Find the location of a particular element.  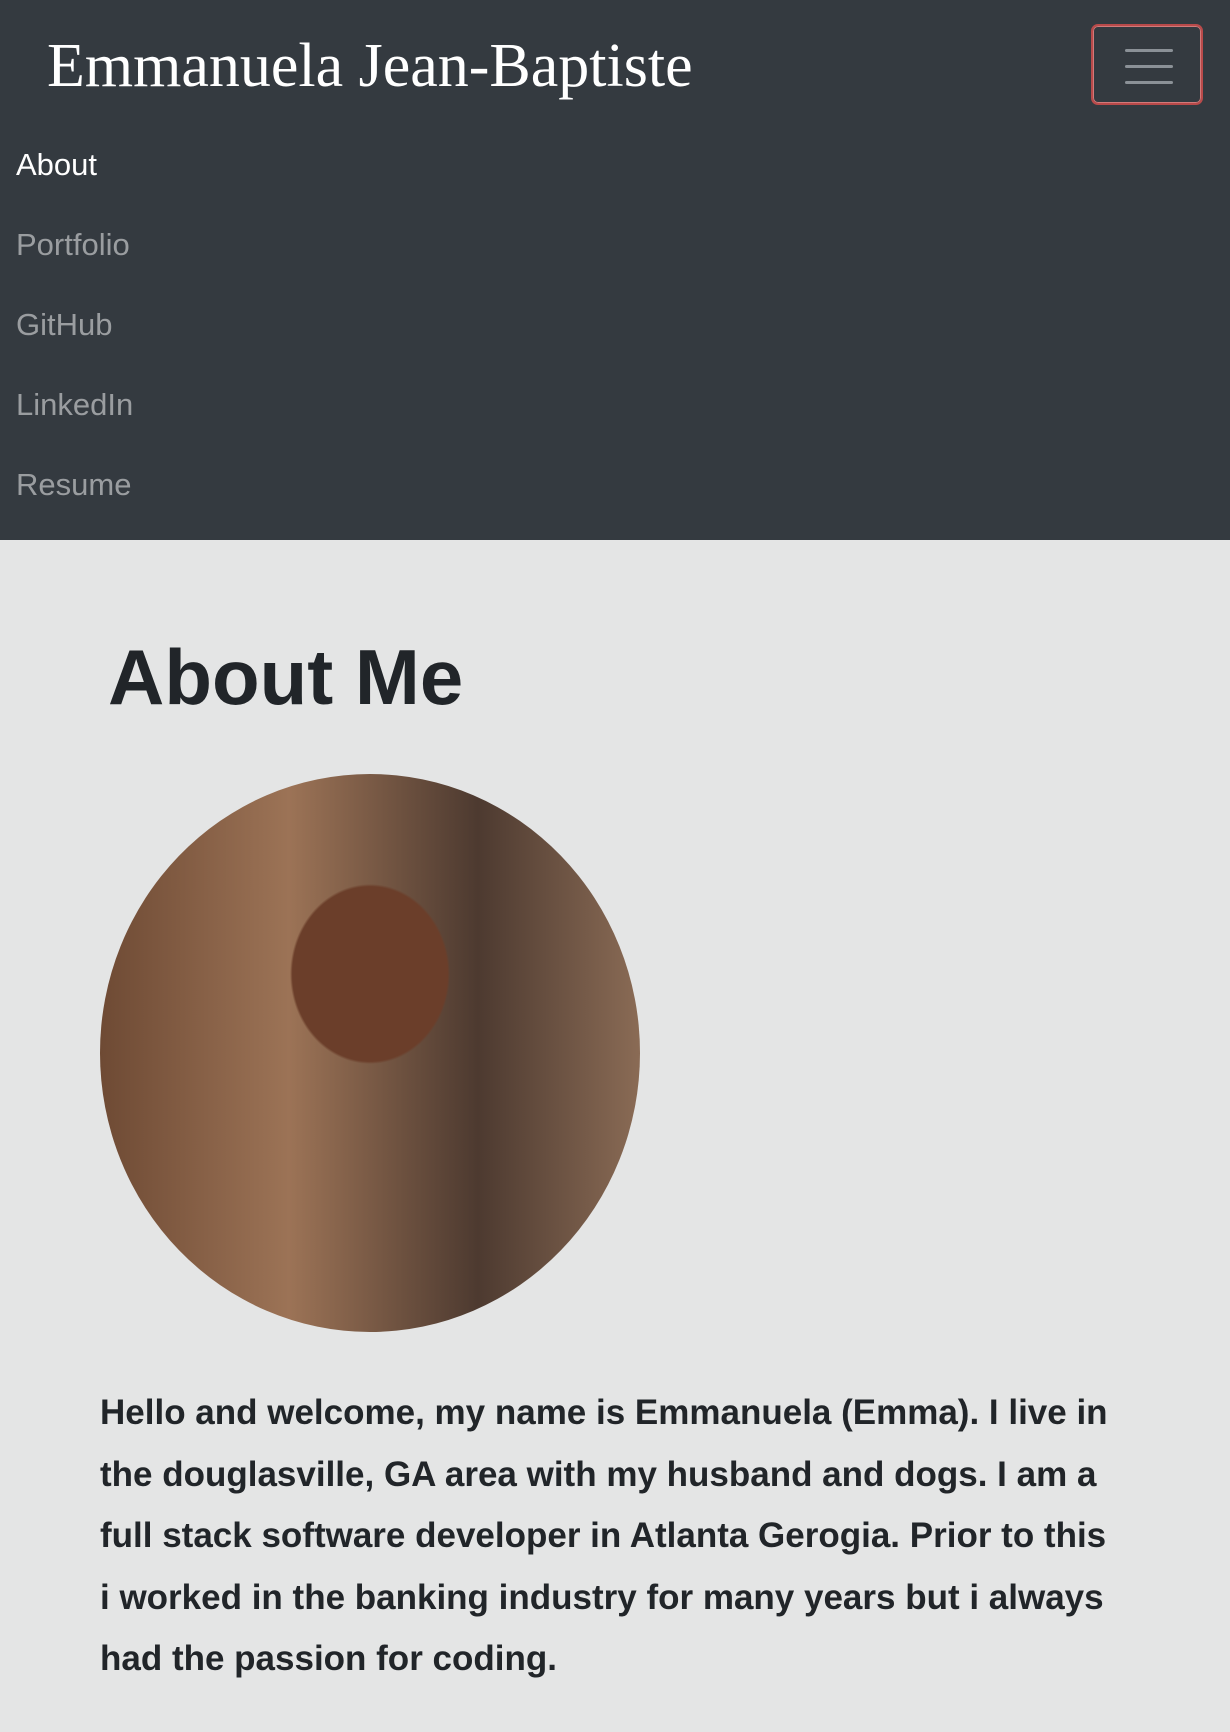

profile-photo is located at coordinates (370, 1053).